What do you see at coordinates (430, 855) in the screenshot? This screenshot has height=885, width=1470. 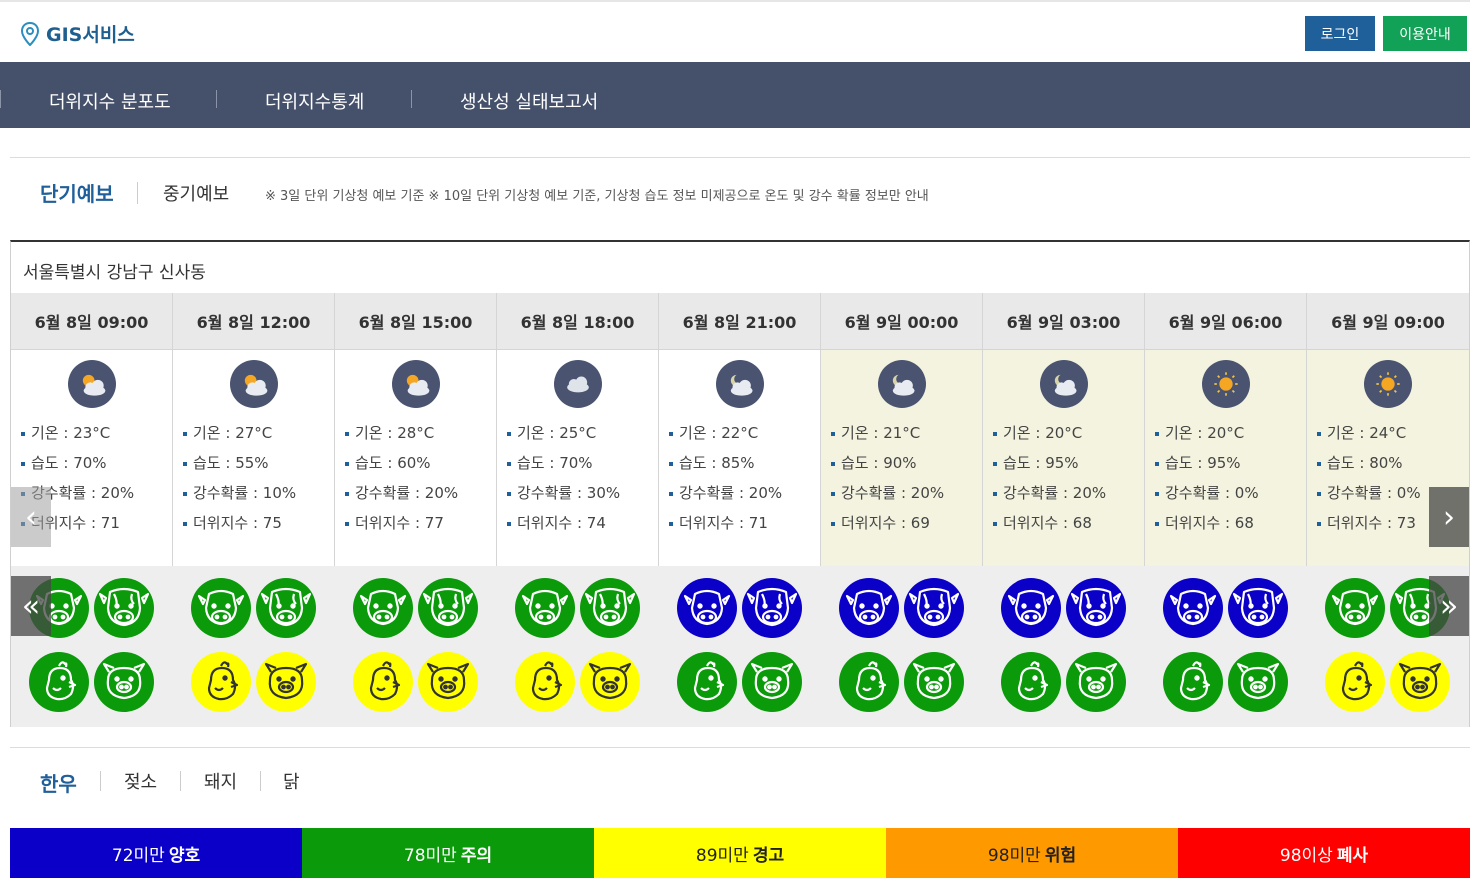 I see `legend-threshold: 78미만` at bounding box center [430, 855].